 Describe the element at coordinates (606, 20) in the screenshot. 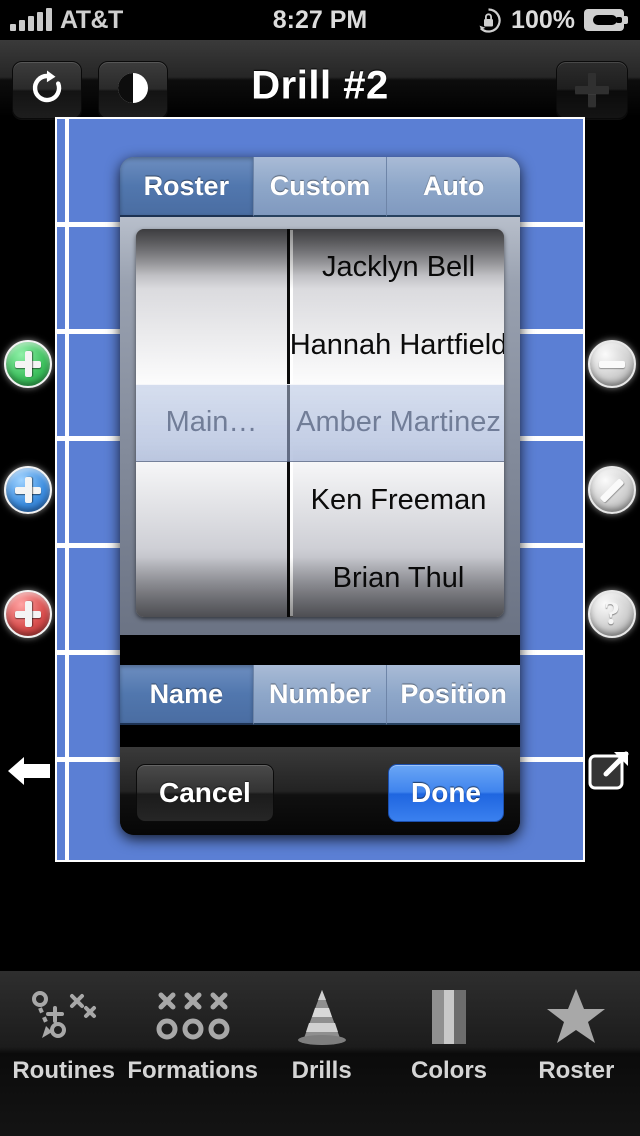

I see `battery-charging-icon` at that location.